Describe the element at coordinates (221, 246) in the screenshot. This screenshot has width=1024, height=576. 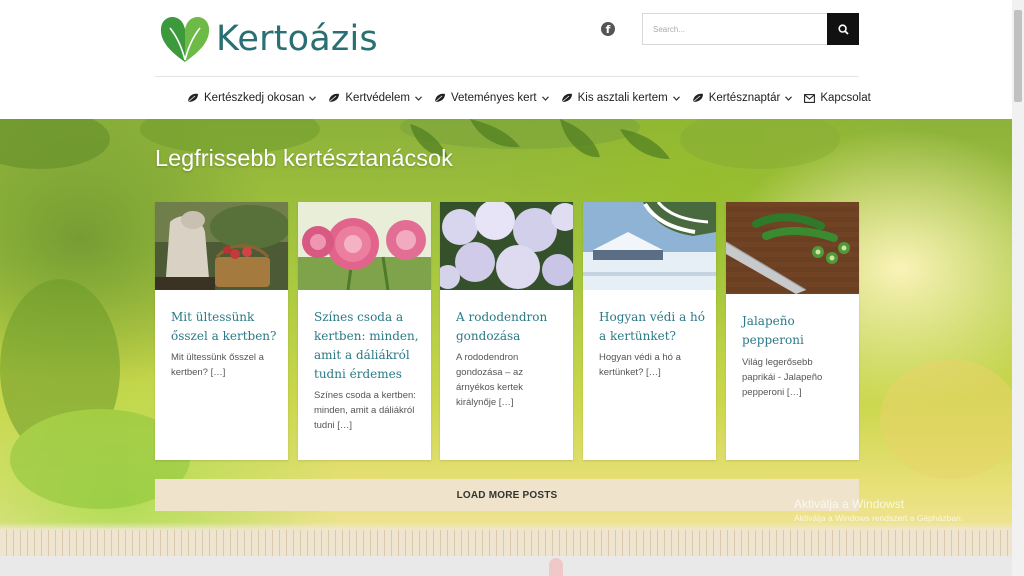
I see `gardener-basket-image` at that location.